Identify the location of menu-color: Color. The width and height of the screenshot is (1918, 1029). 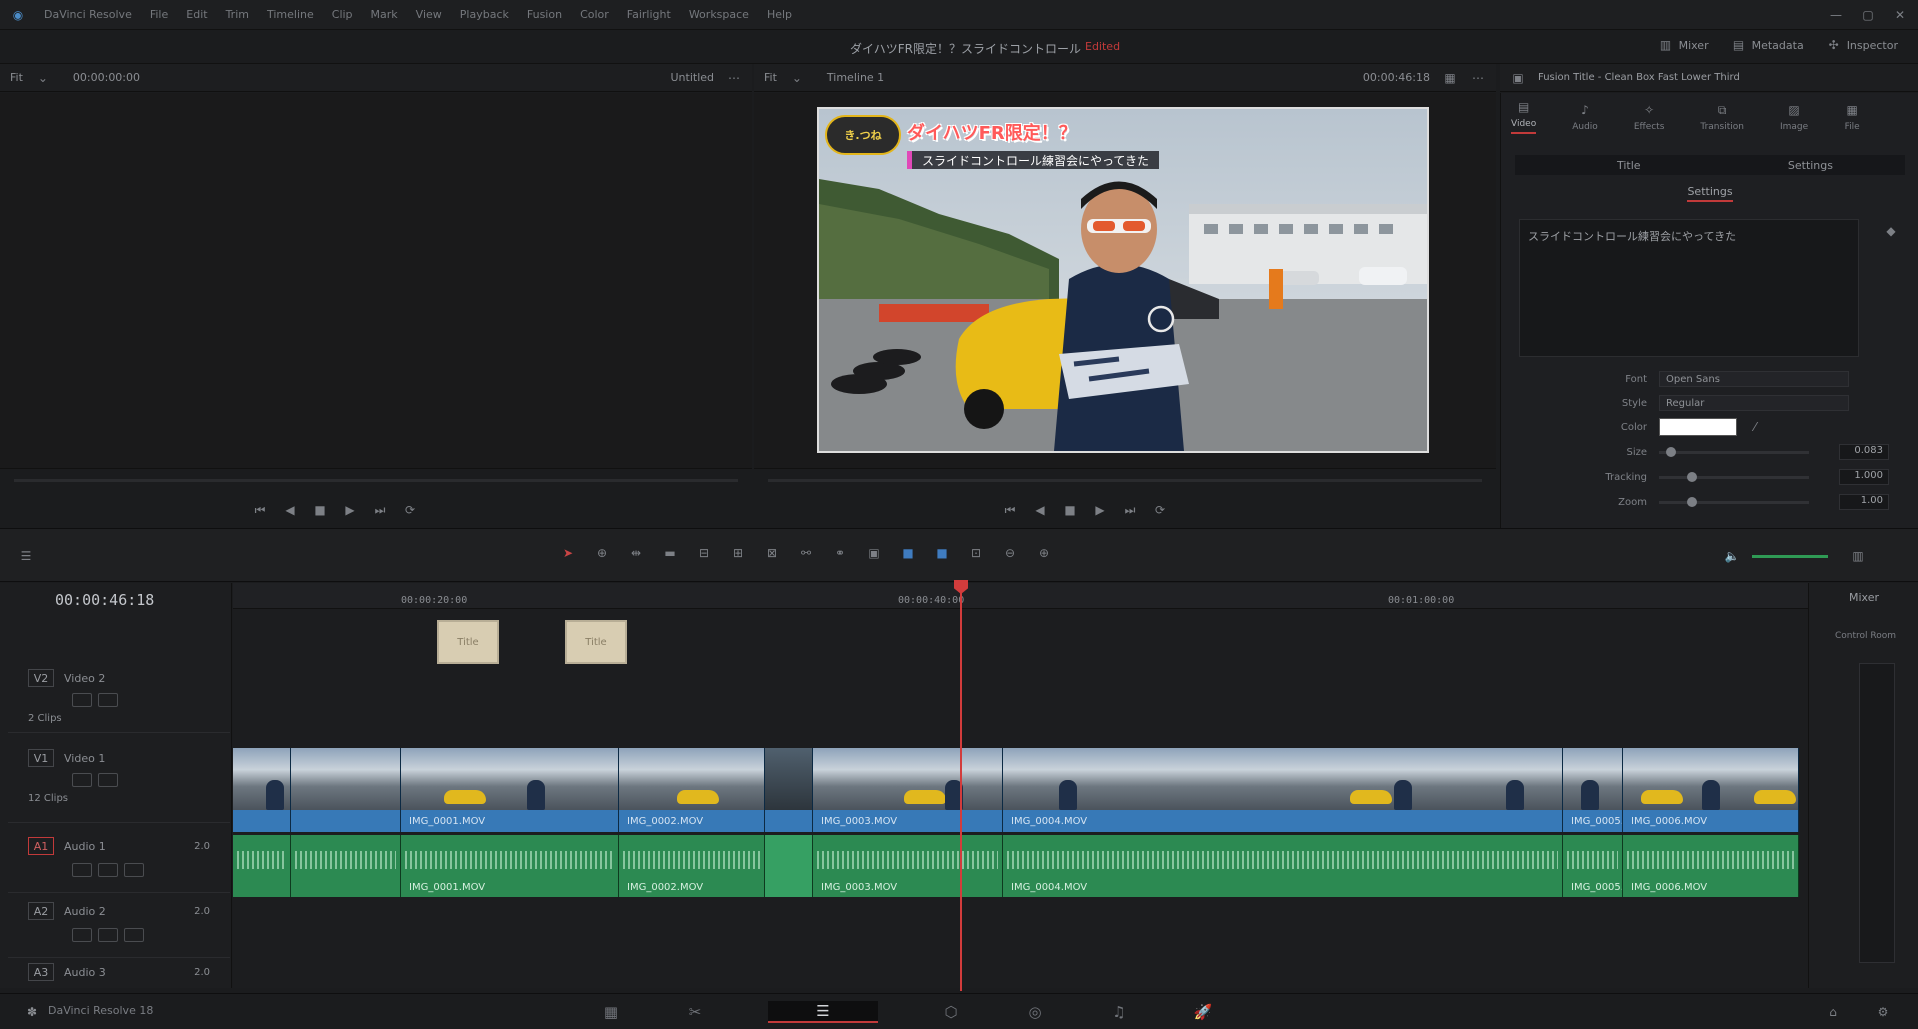
(594, 14).